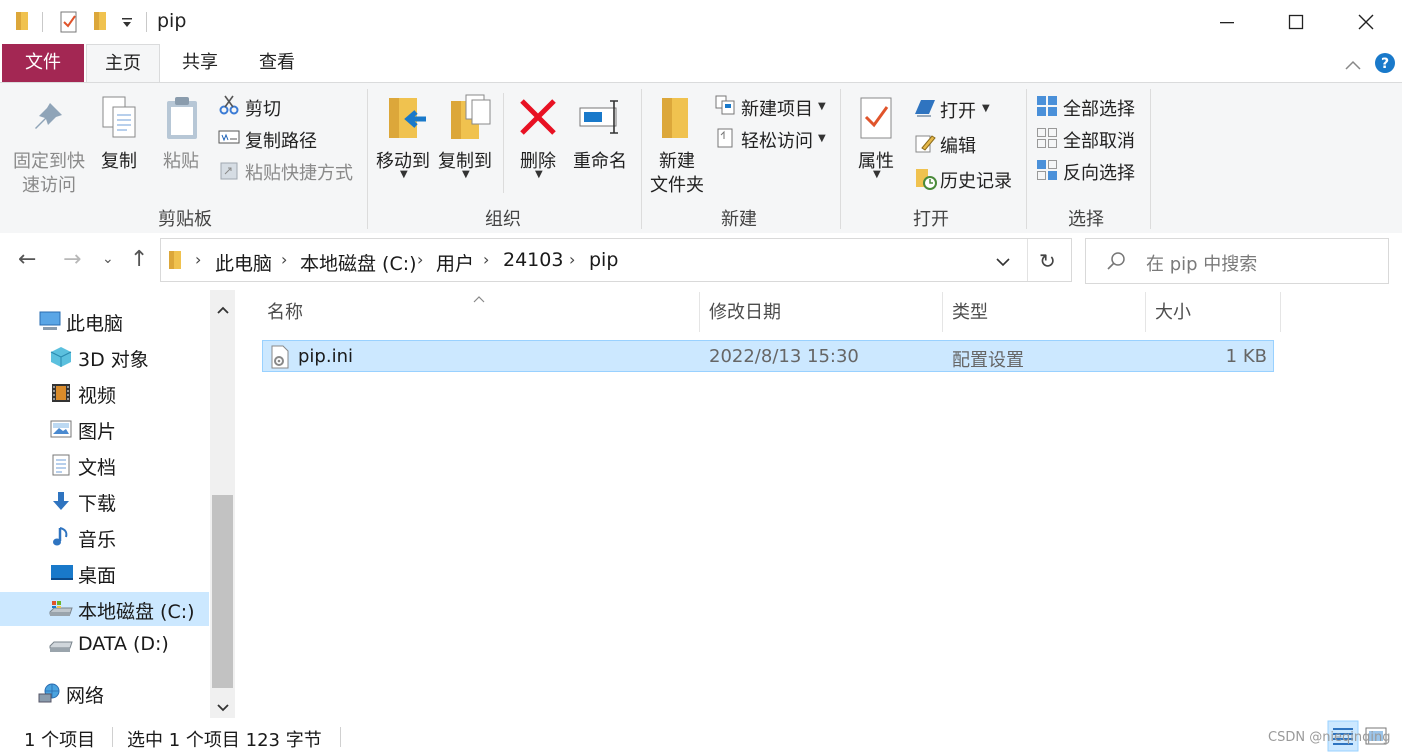 The width and height of the screenshot is (1402, 756). Describe the element at coordinates (725, 107) in the screenshot. I see `new-item-icon` at that location.